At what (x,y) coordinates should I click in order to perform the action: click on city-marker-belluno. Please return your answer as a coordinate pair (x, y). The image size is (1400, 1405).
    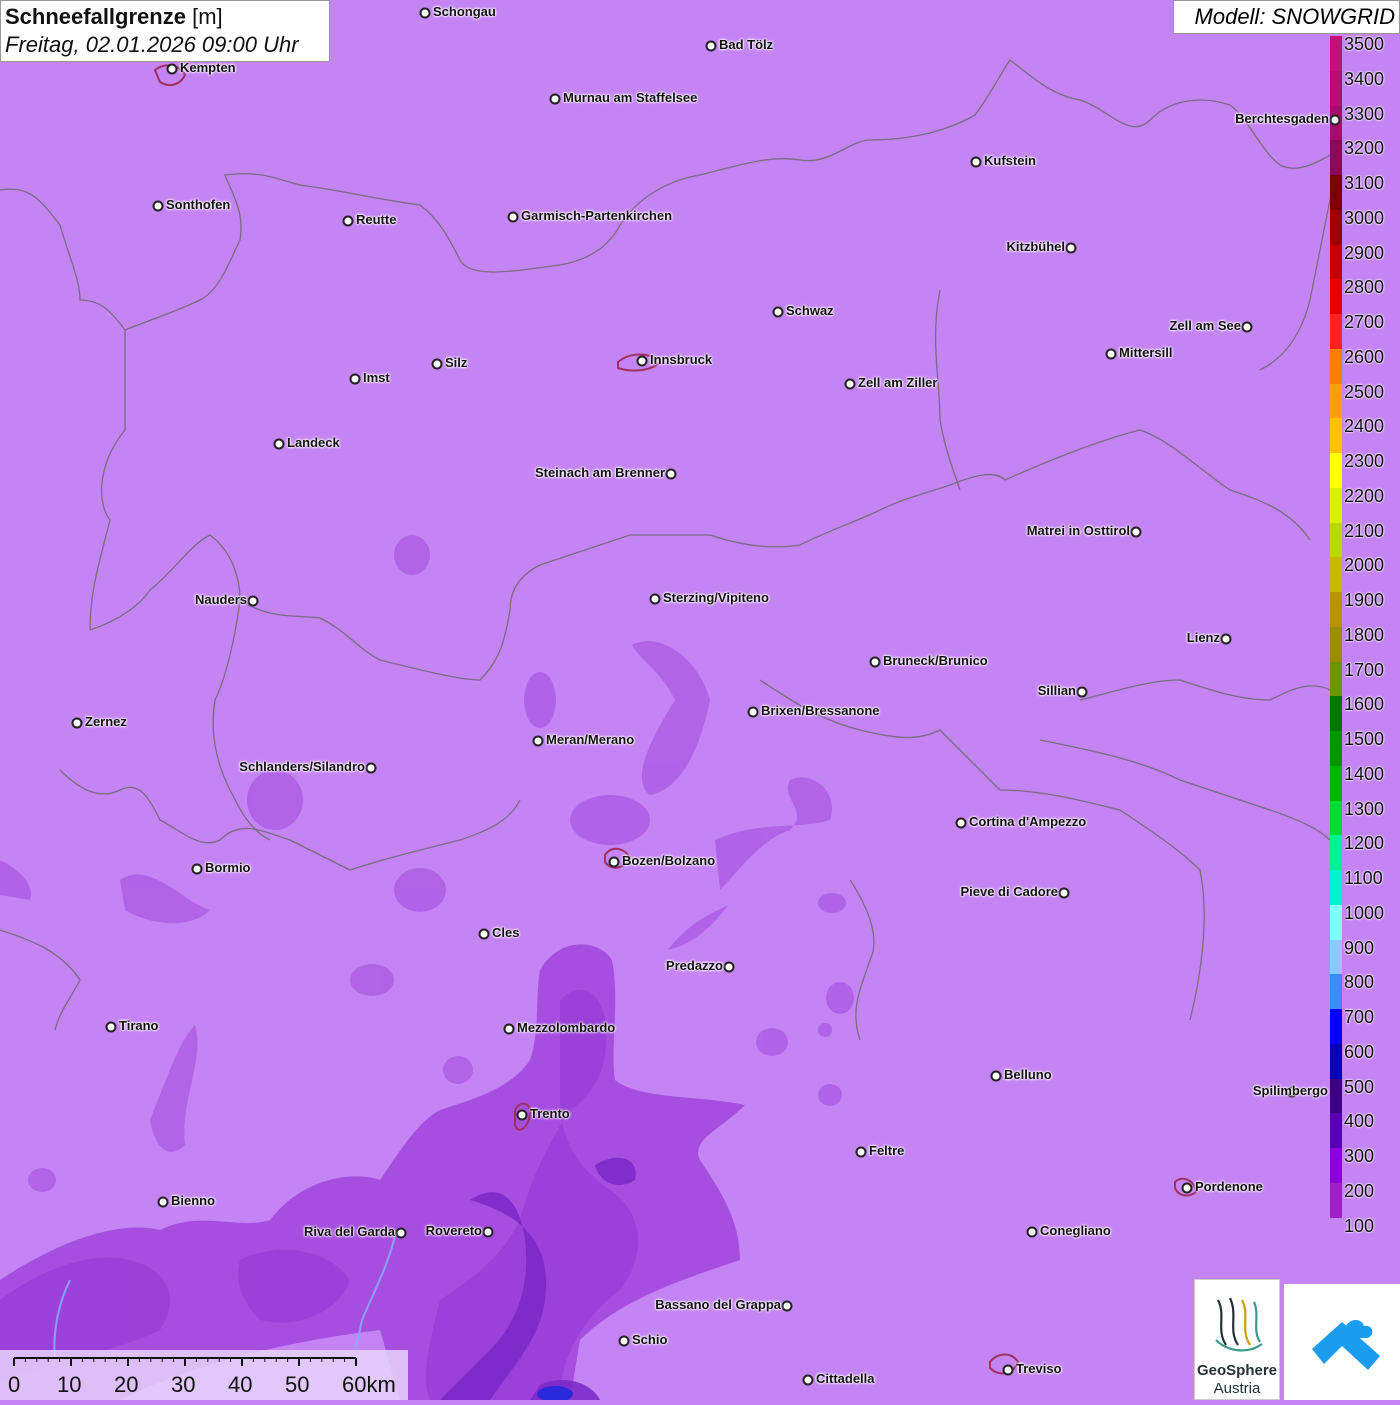
    Looking at the image, I should click on (996, 1076).